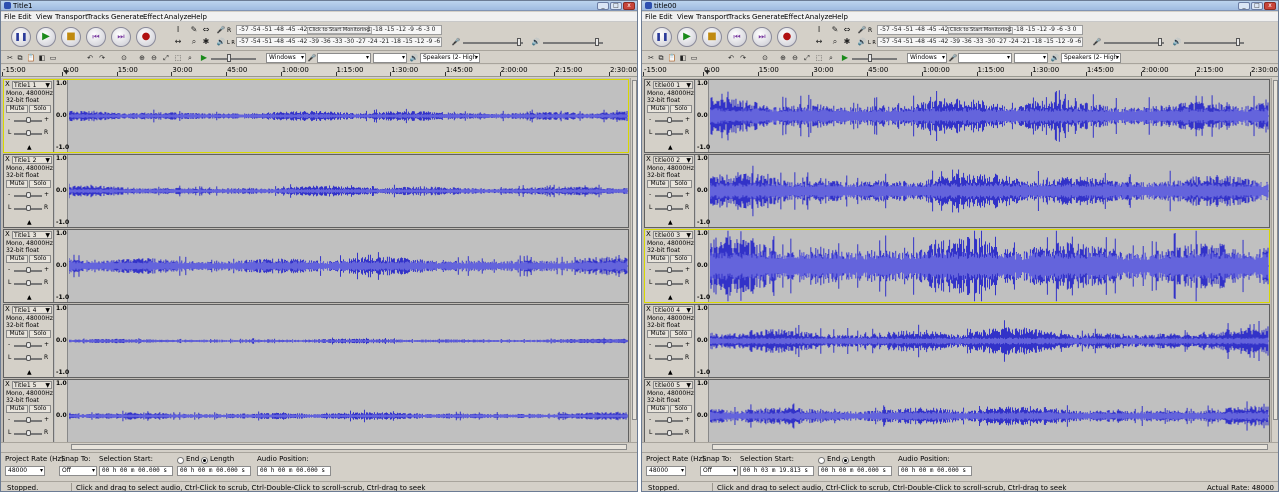 The width and height of the screenshot is (1280, 492). Describe the element at coordinates (795, 58) in the screenshot. I see `zoom-out-icon: ⊖` at that location.